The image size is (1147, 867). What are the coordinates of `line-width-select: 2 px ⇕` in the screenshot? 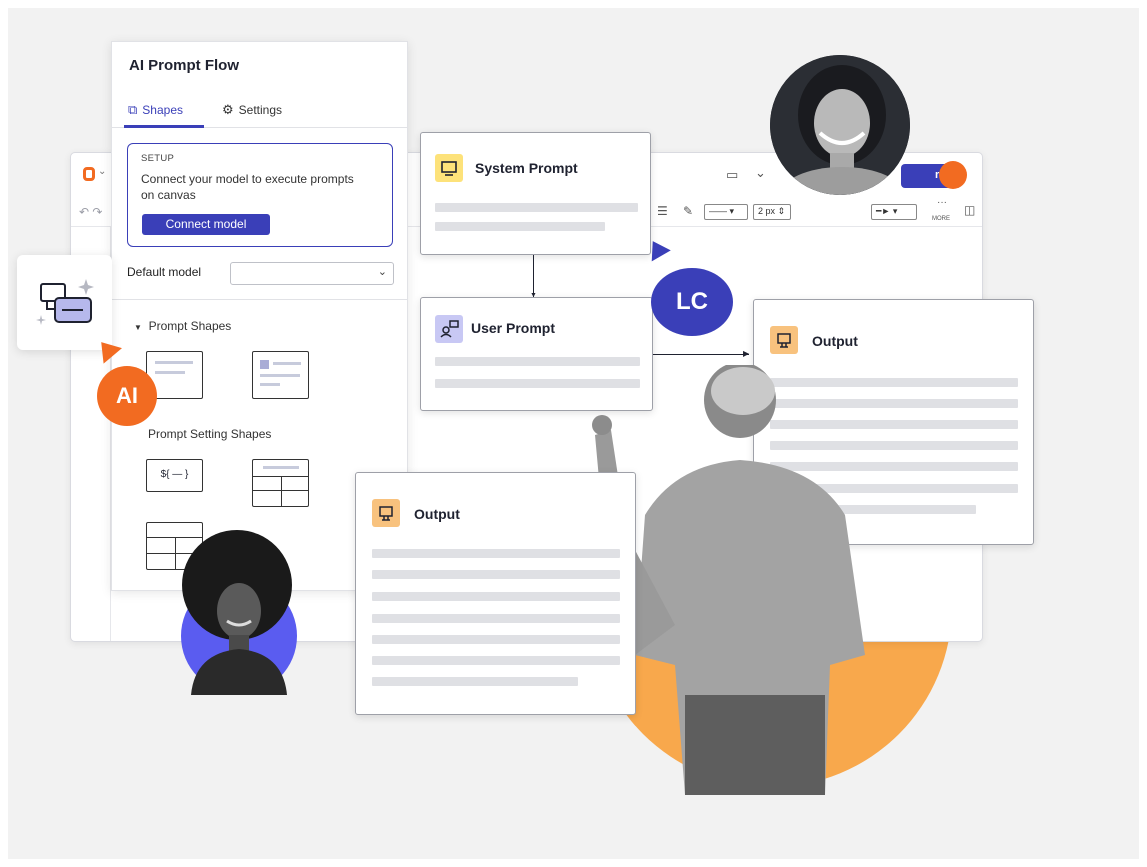 It's located at (772, 212).